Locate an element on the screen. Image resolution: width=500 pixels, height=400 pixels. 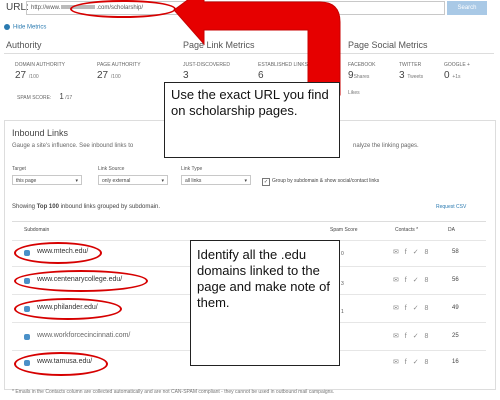
google-label: GOOGLE + is located at coordinates (457, 65).